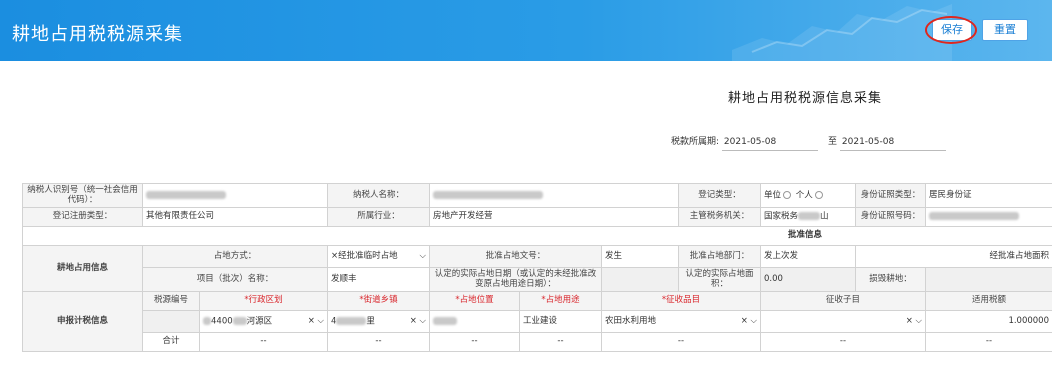  What do you see at coordinates (474, 321) in the screenshot?
I see `location-input` at bounding box center [474, 321].